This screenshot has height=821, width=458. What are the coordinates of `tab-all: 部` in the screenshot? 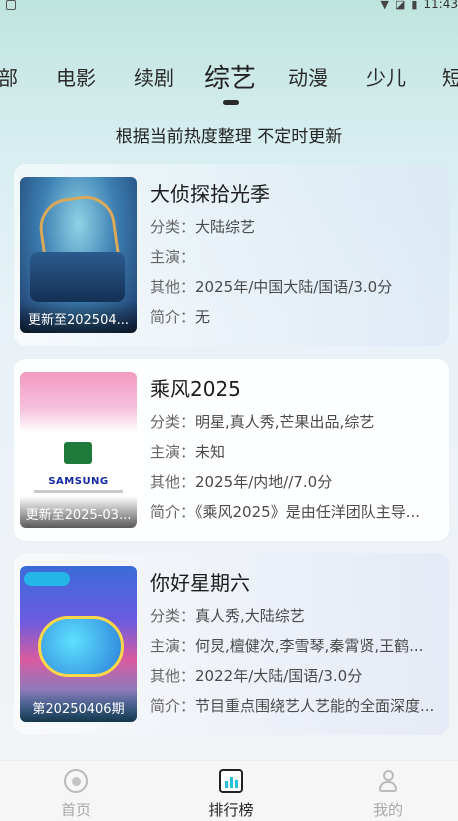 It's located at (9, 76).